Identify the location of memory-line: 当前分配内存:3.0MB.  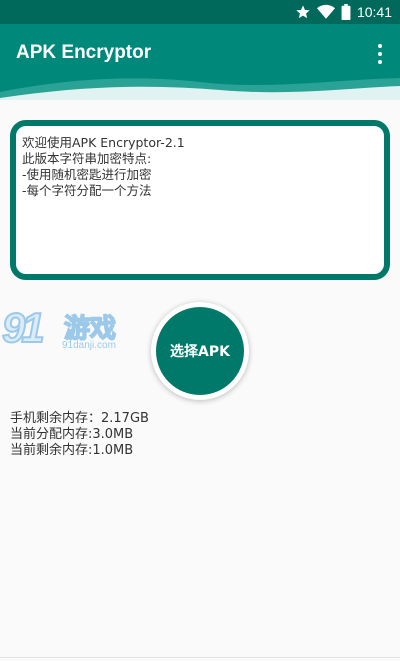
(72, 434).